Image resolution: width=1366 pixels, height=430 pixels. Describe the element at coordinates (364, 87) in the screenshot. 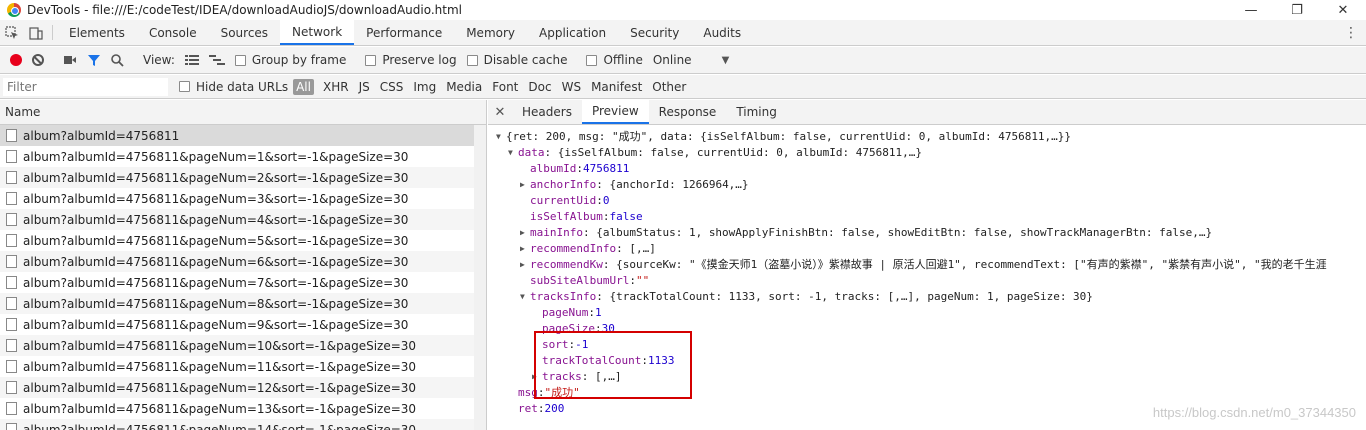

I see `filter-type-js: JS` at that location.